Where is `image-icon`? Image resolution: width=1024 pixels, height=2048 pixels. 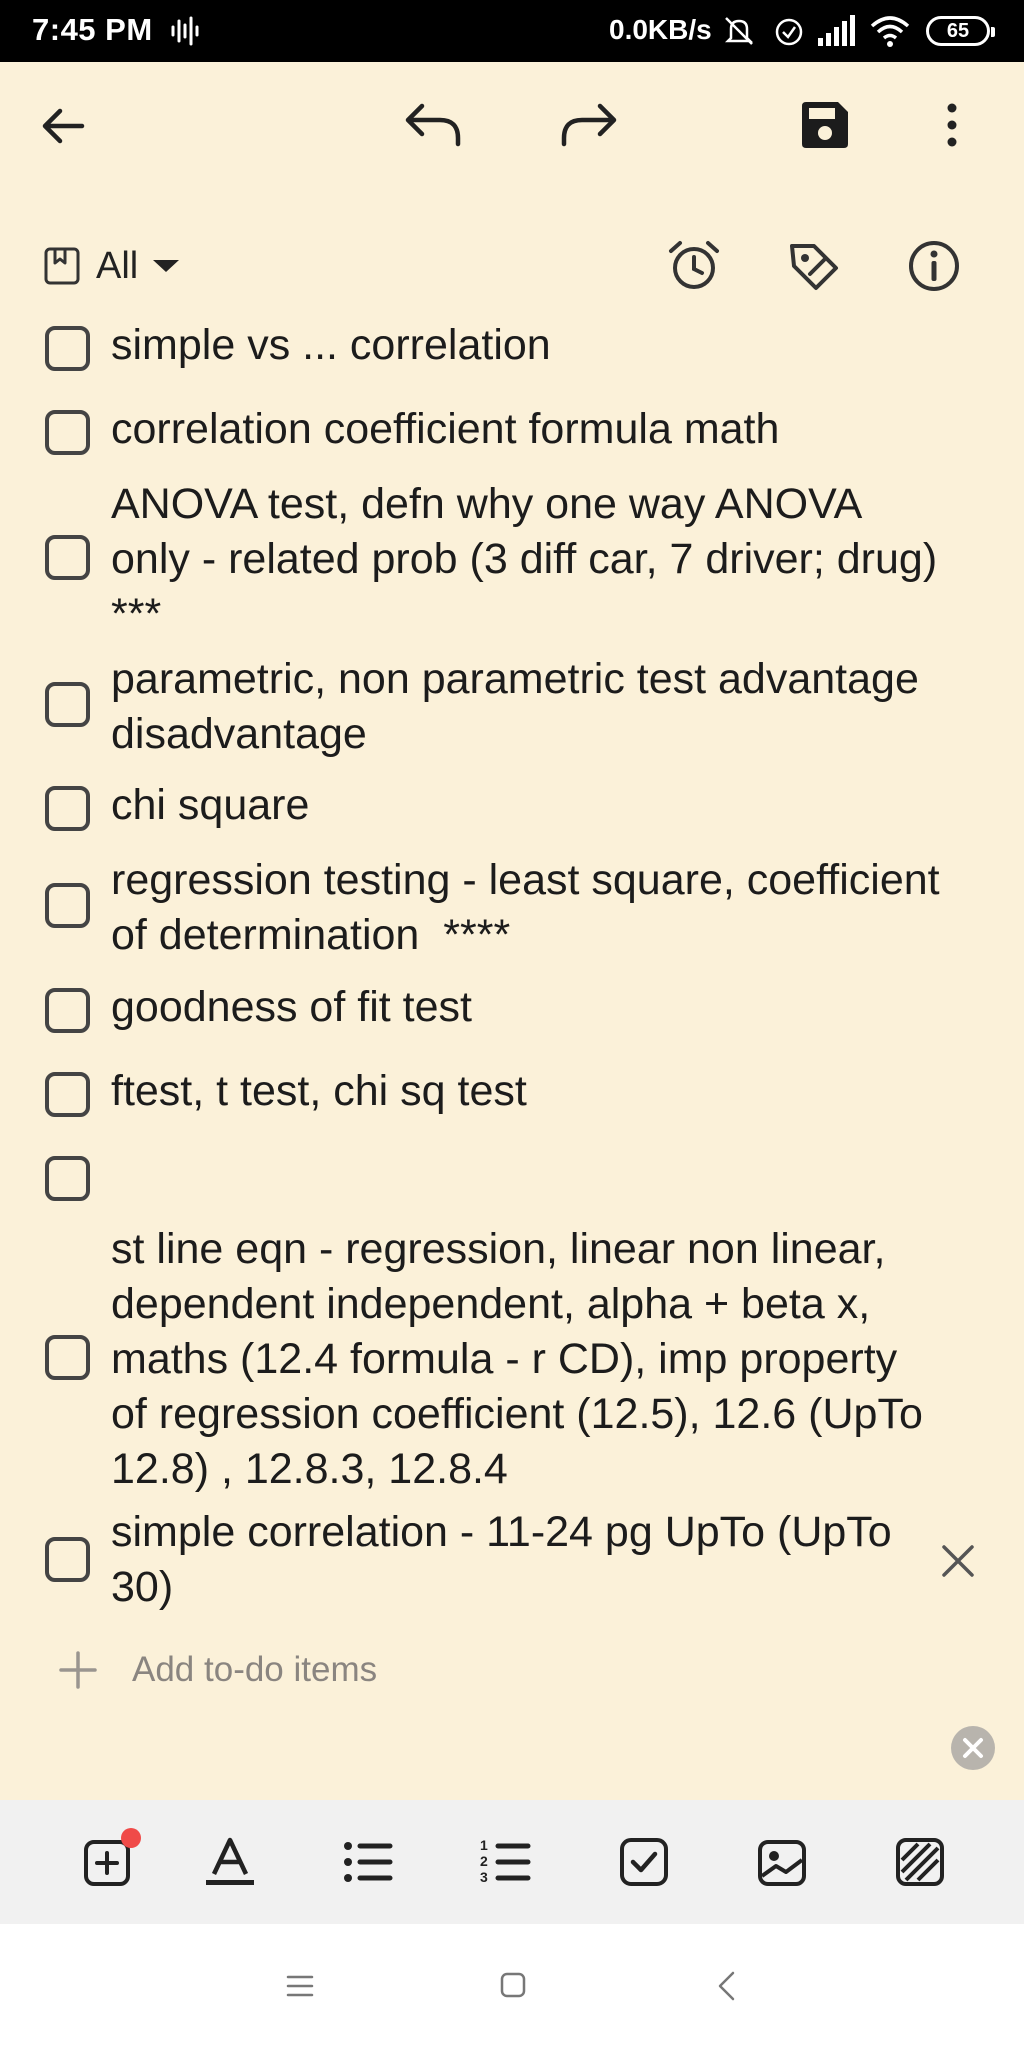
image-icon is located at coordinates (782, 1862).